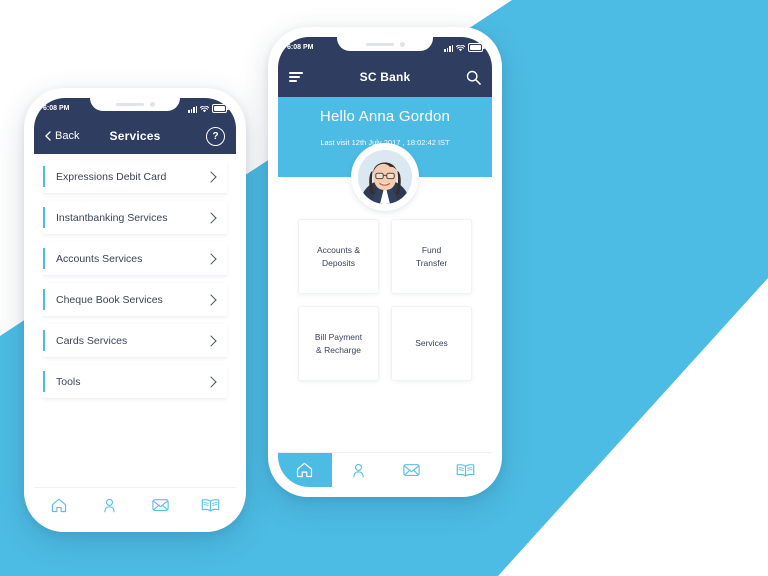 The width and height of the screenshot is (768, 576). I want to click on help-button: ?, so click(215, 136).